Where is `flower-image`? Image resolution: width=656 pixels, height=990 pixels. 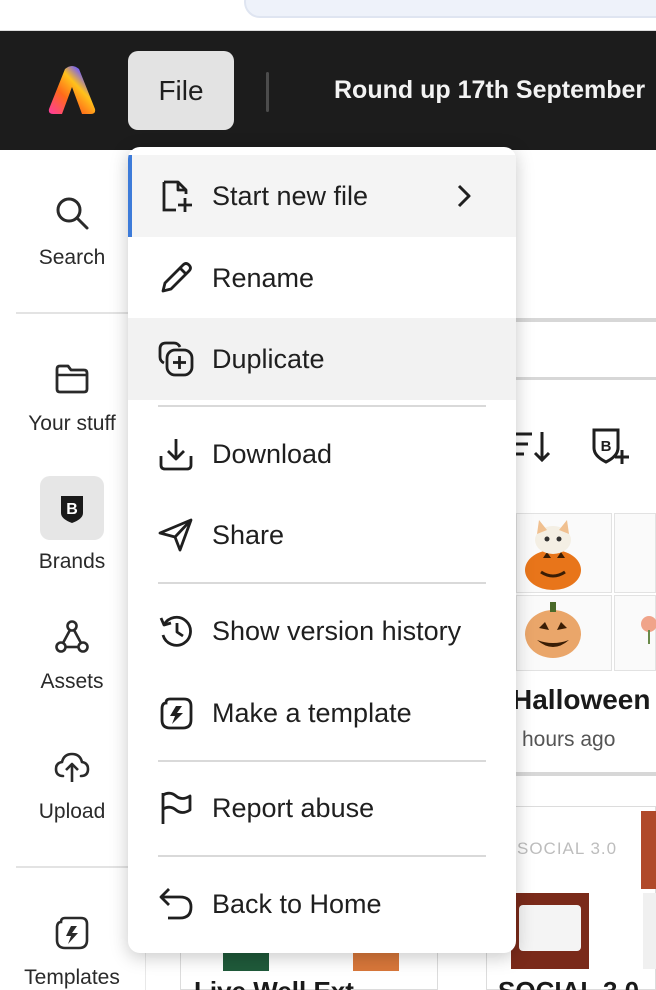
flower-image is located at coordinates (648, 630).